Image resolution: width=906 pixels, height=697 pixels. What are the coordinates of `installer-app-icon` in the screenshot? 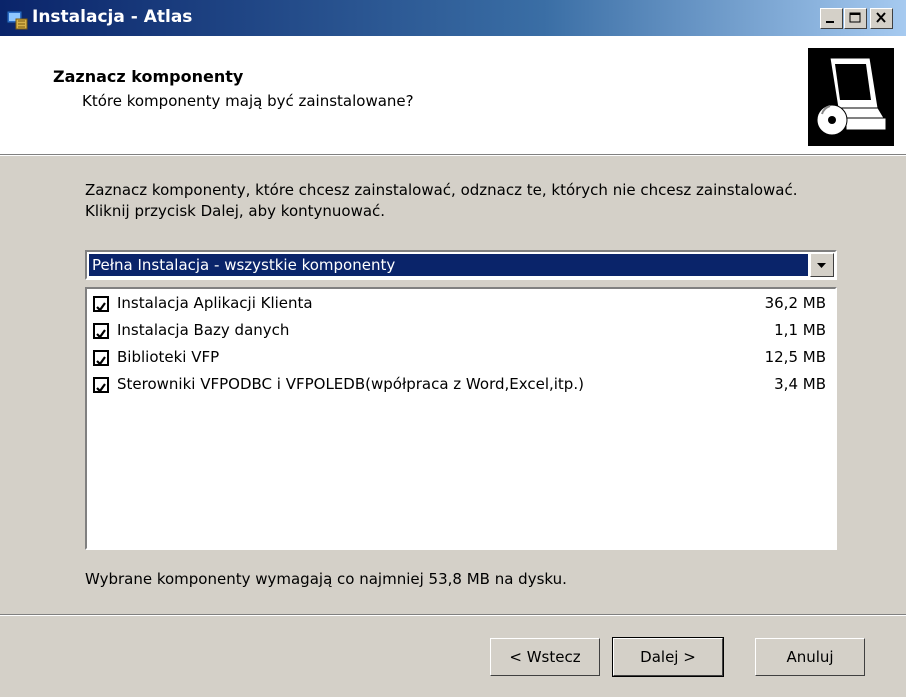 It's located at (17, 20).